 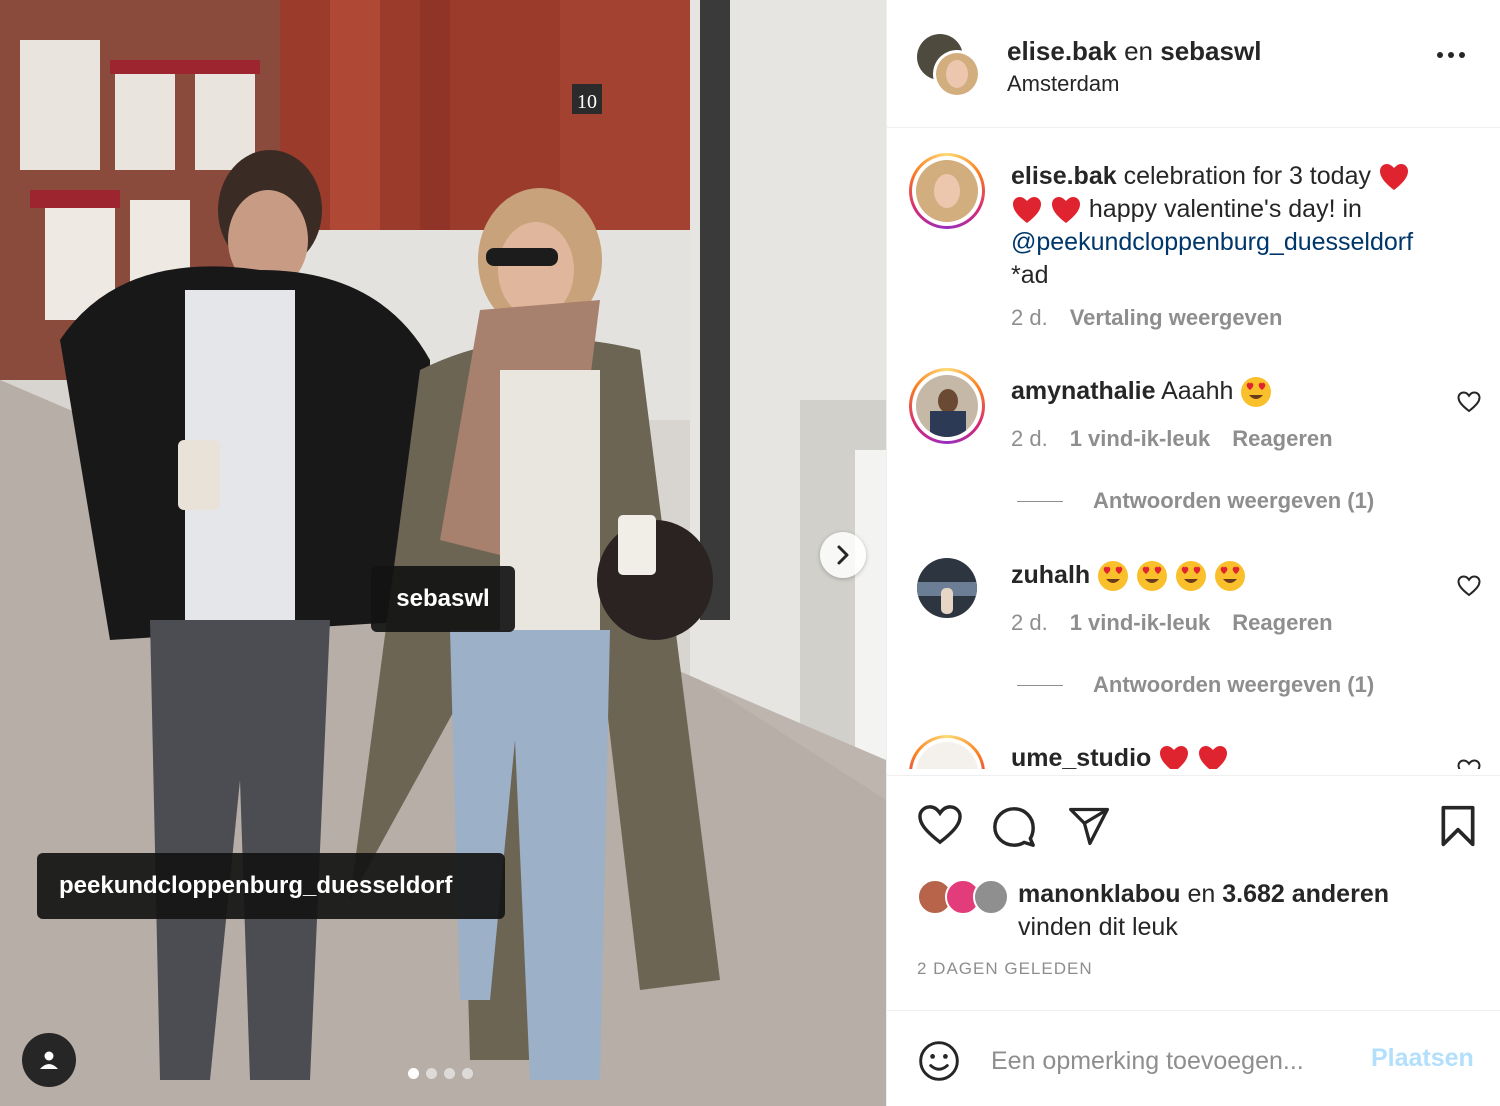 I want to click on likes-joiner: en, so click(x=1201, y=894).